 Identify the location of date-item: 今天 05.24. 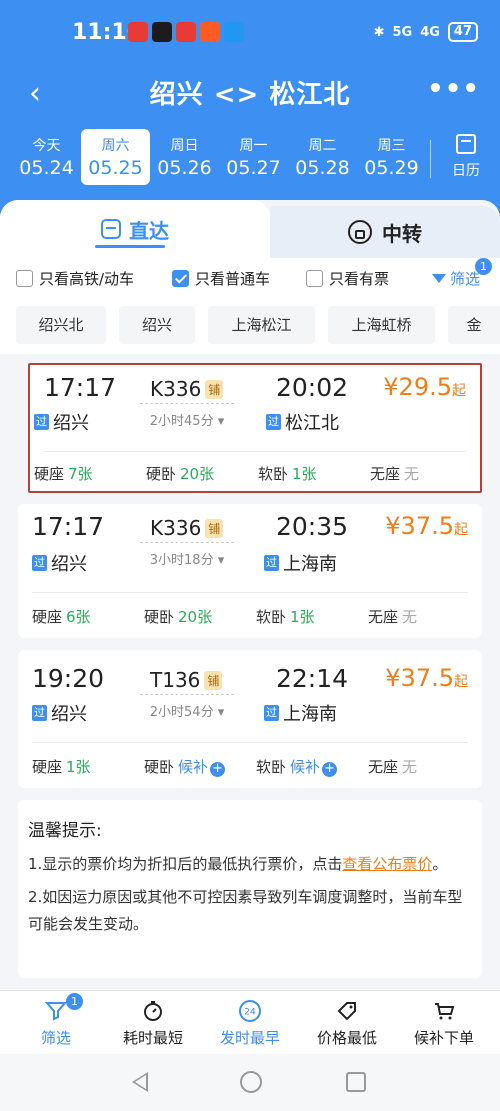
(46, 157).